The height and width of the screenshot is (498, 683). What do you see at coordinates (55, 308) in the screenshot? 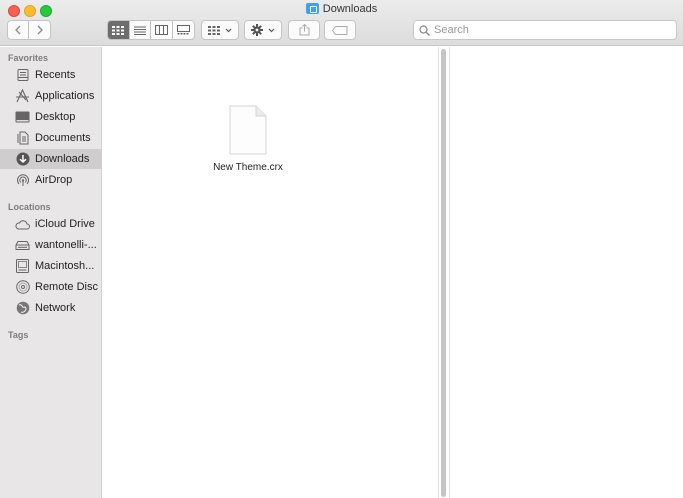
I see `sidebar-item-label: Network` at bounding box center [55, 308].